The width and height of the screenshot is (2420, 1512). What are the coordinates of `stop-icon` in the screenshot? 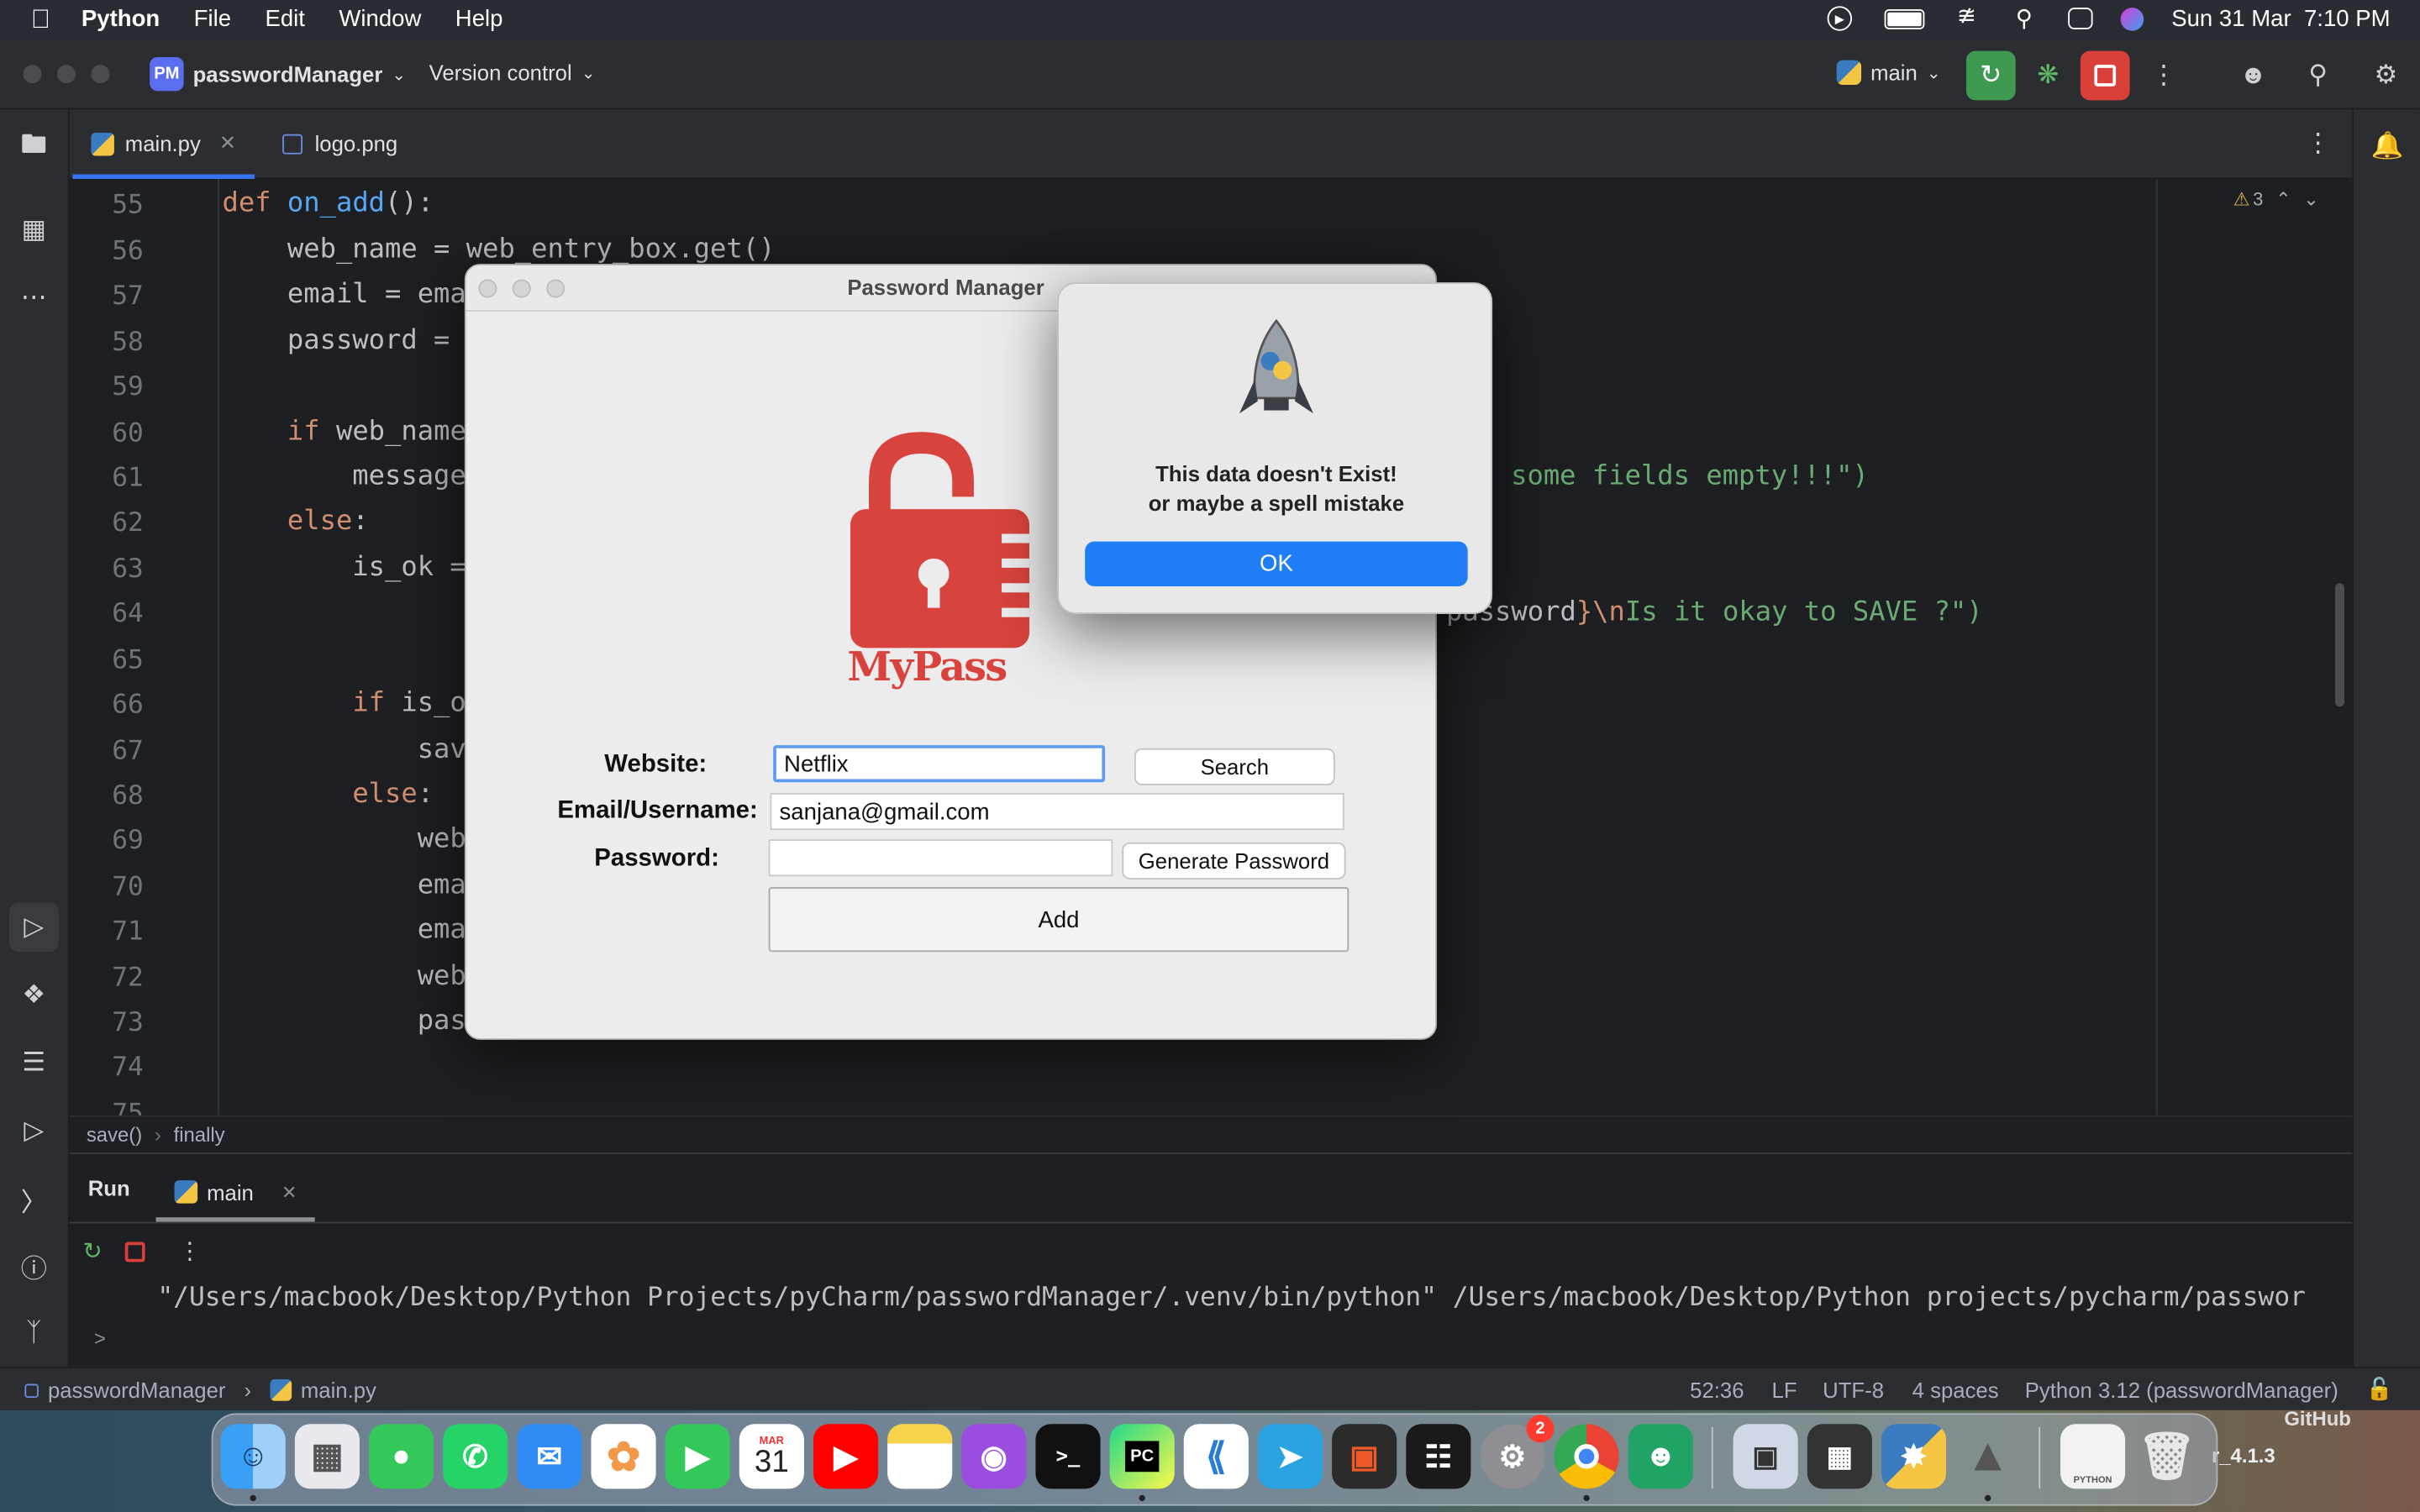 It's located at (134, 1252).